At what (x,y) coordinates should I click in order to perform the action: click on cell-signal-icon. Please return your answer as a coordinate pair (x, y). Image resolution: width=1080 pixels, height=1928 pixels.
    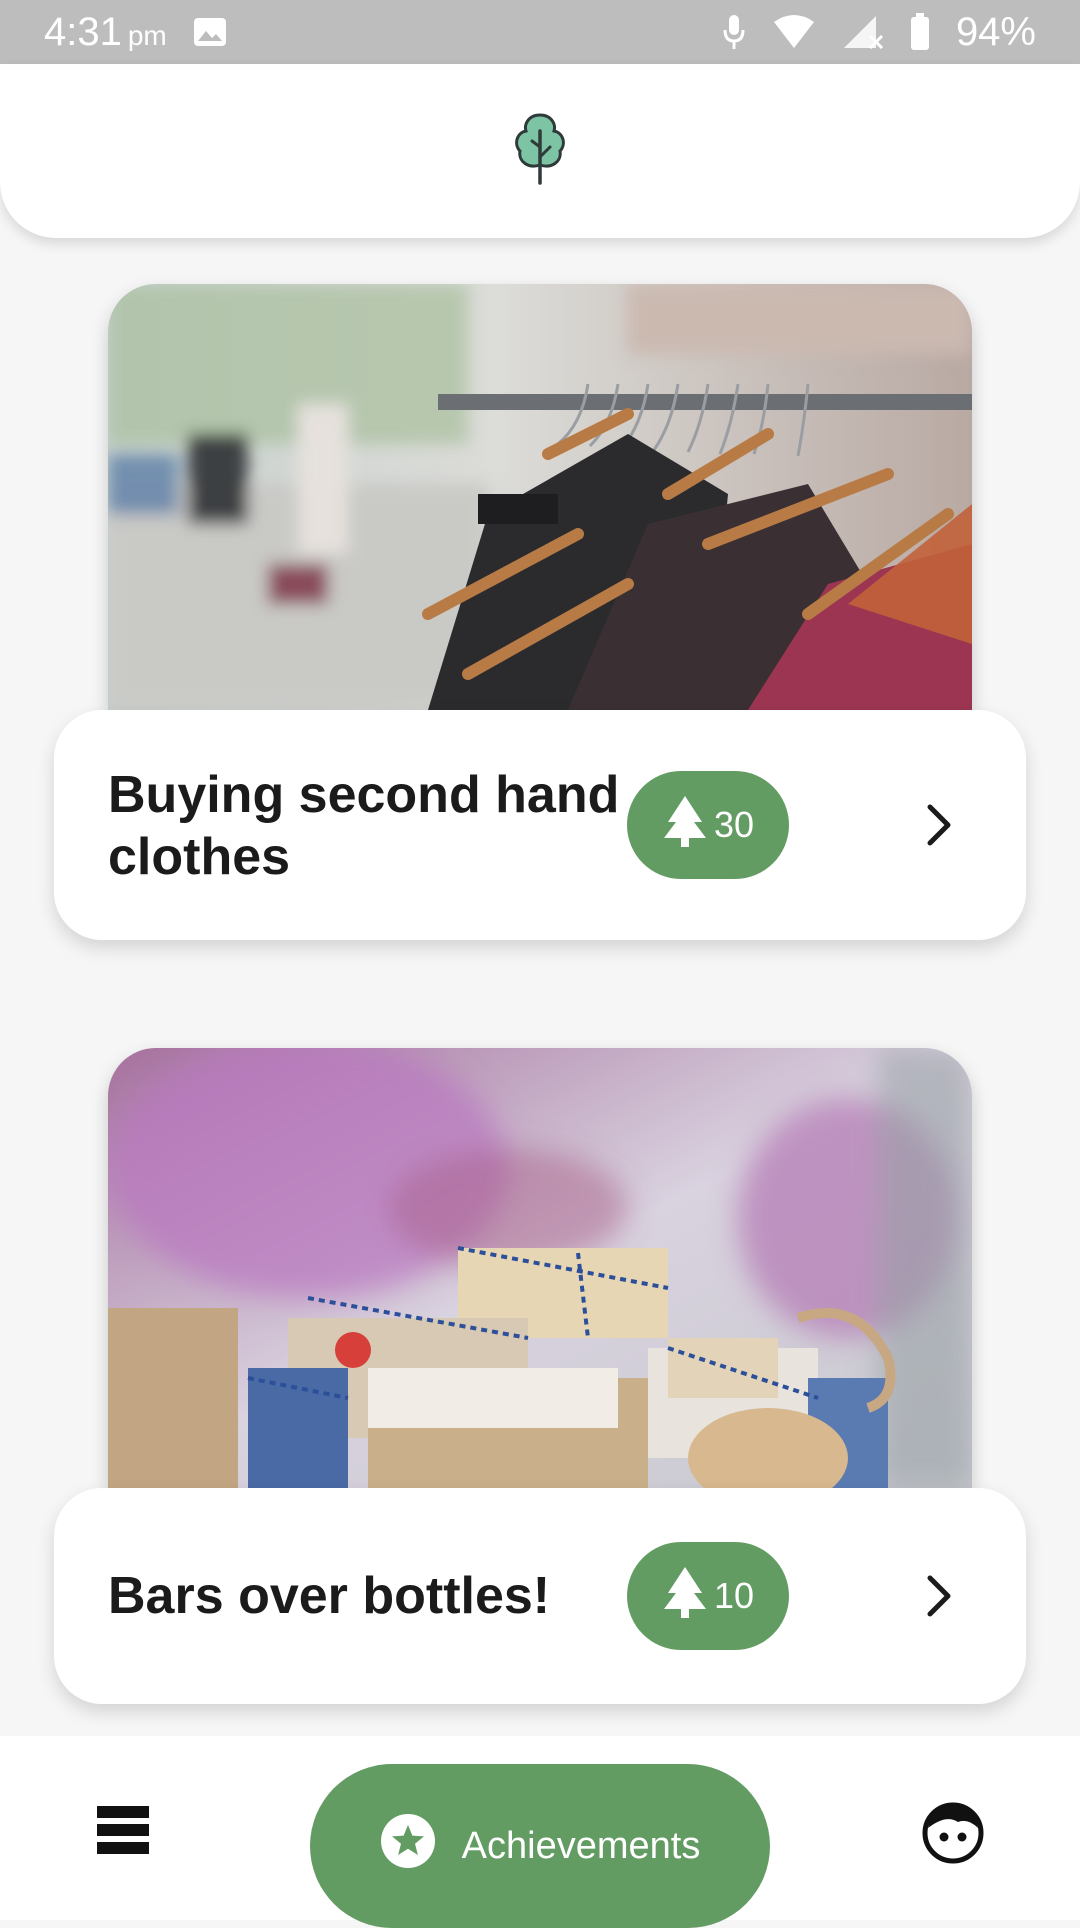
    Looking at the image, I should click on (863, 32).